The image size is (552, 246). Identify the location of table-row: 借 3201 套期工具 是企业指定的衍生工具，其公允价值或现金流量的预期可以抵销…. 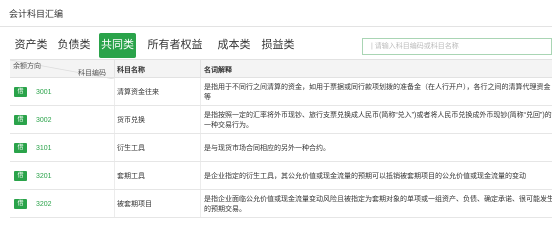
(281, 176).